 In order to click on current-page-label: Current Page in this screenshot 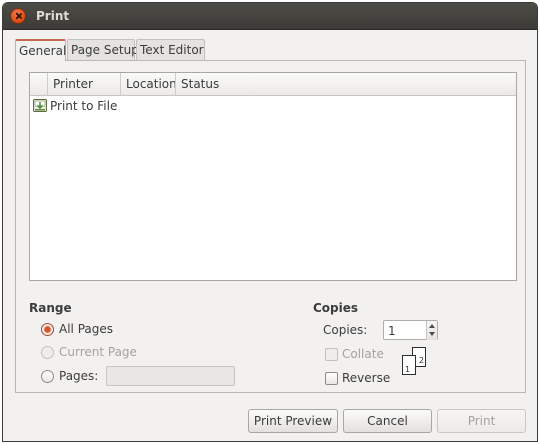, I will do `click(98, 352)`.